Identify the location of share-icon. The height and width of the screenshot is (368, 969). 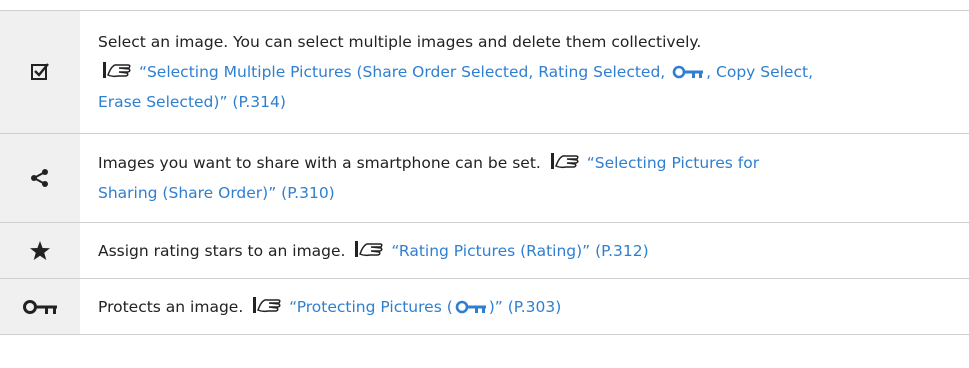
(40, 178).